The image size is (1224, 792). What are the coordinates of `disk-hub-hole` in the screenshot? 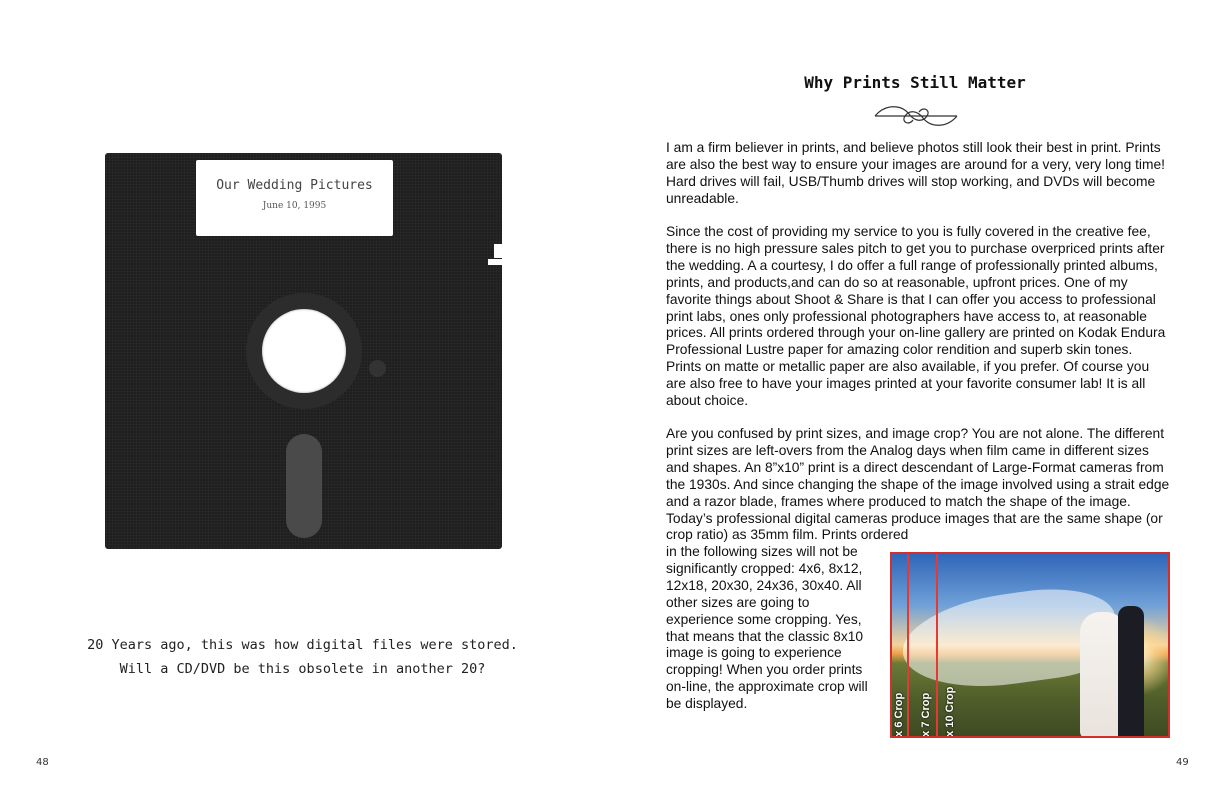 It's located at (304, 351).